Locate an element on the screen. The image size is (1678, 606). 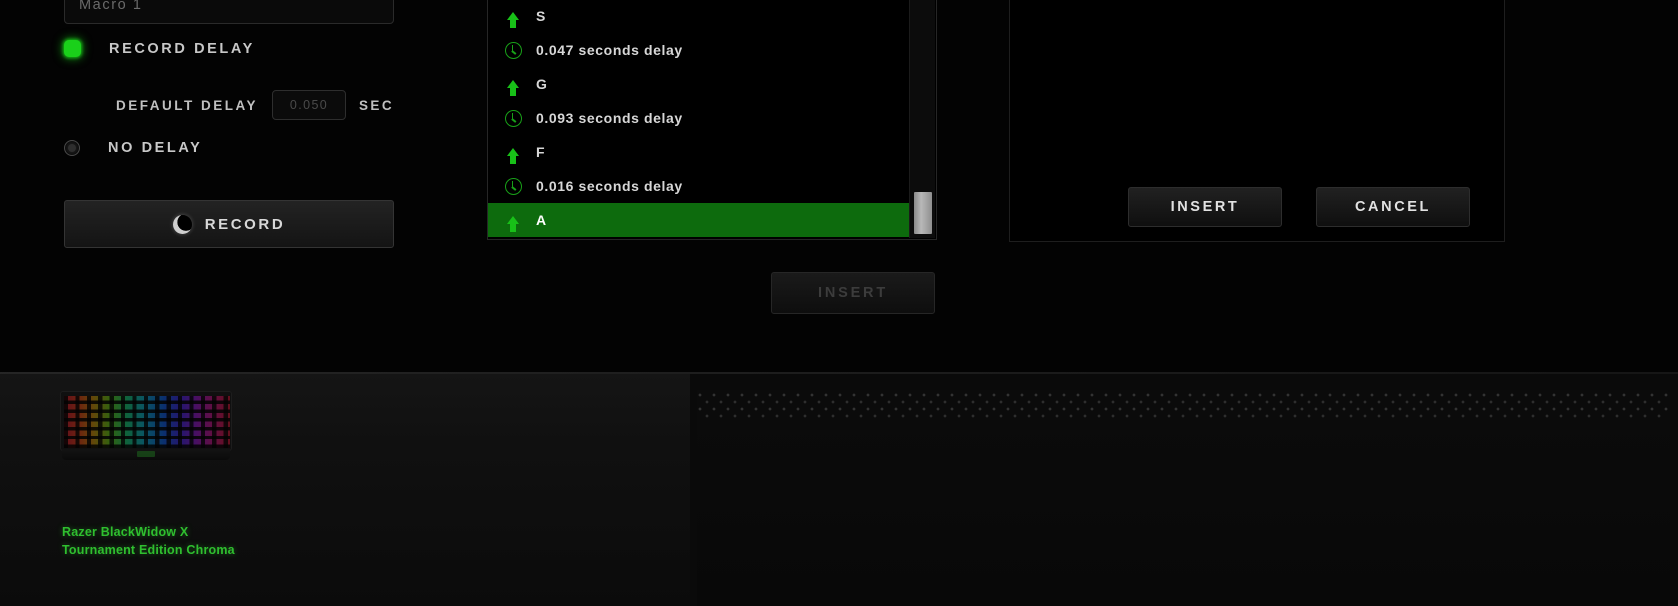
no-delay-radio-icon is located at coordinates (72, 148).